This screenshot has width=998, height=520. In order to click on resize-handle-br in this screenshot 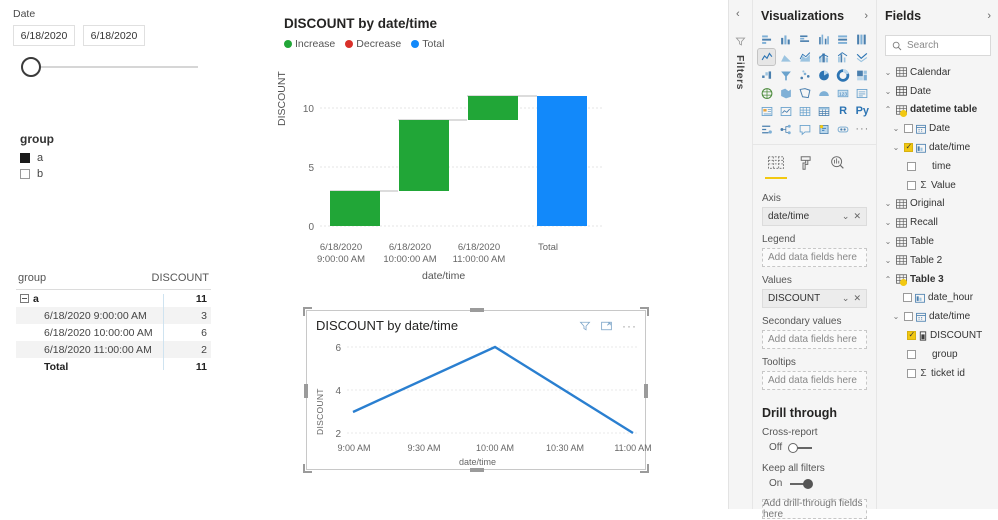, I will do `click(644, 468)`.